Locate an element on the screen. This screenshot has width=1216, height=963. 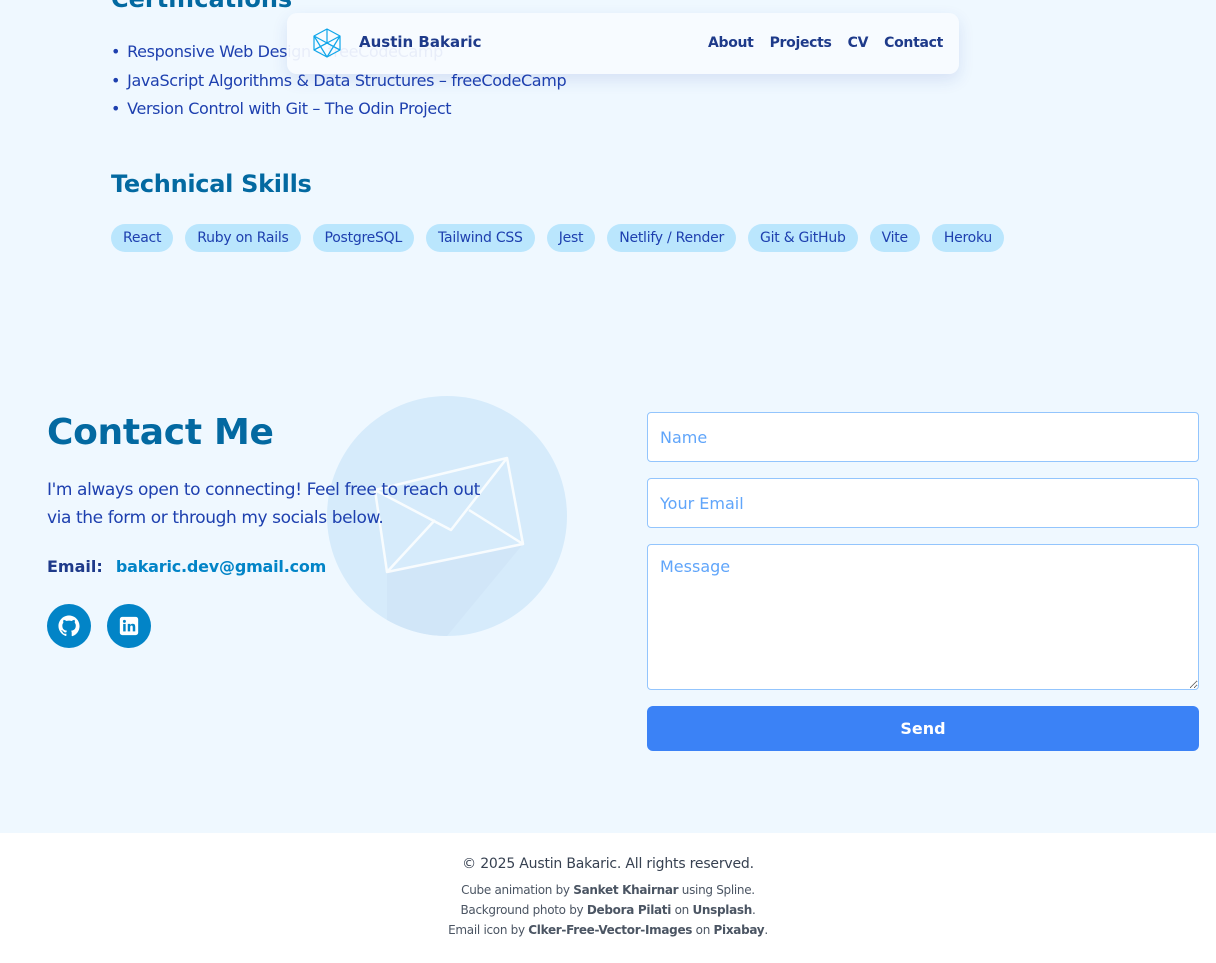
certifications-title: Certifications is located at coordinates (201, 6).